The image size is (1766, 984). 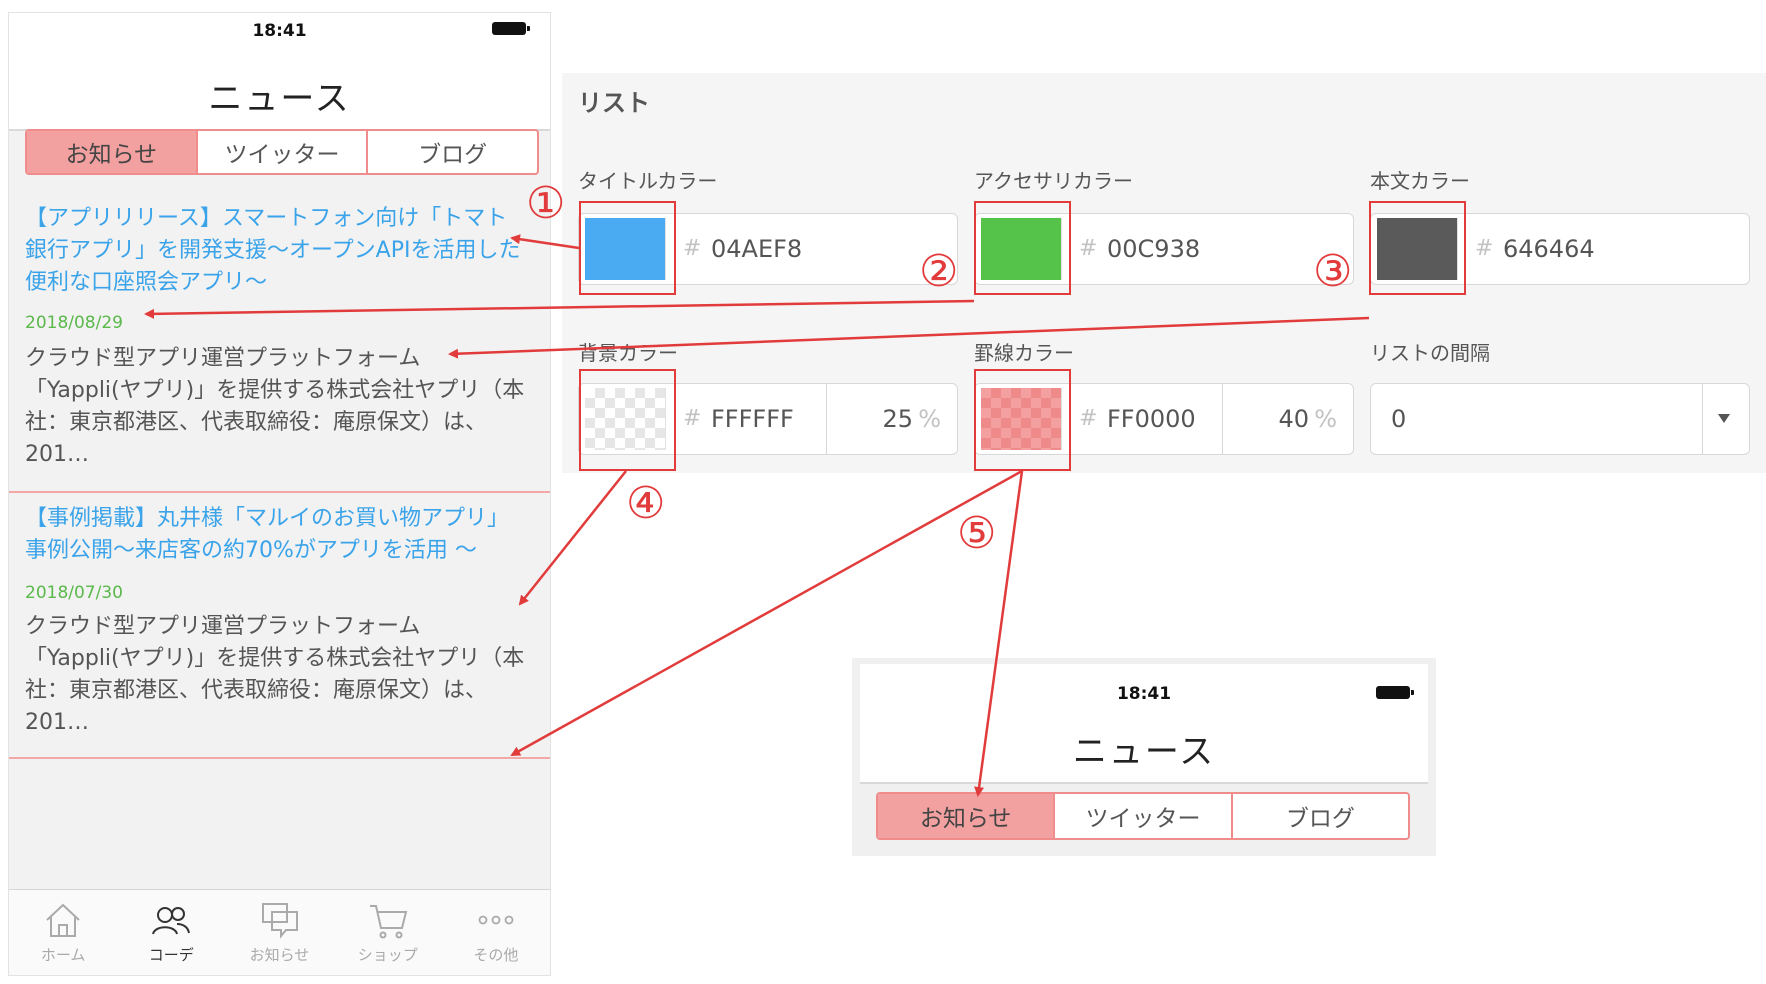 What do you see at coordinates (496, 932) in the screenshot?
I see `tab-more: その他` at bounding box center [496, 932].